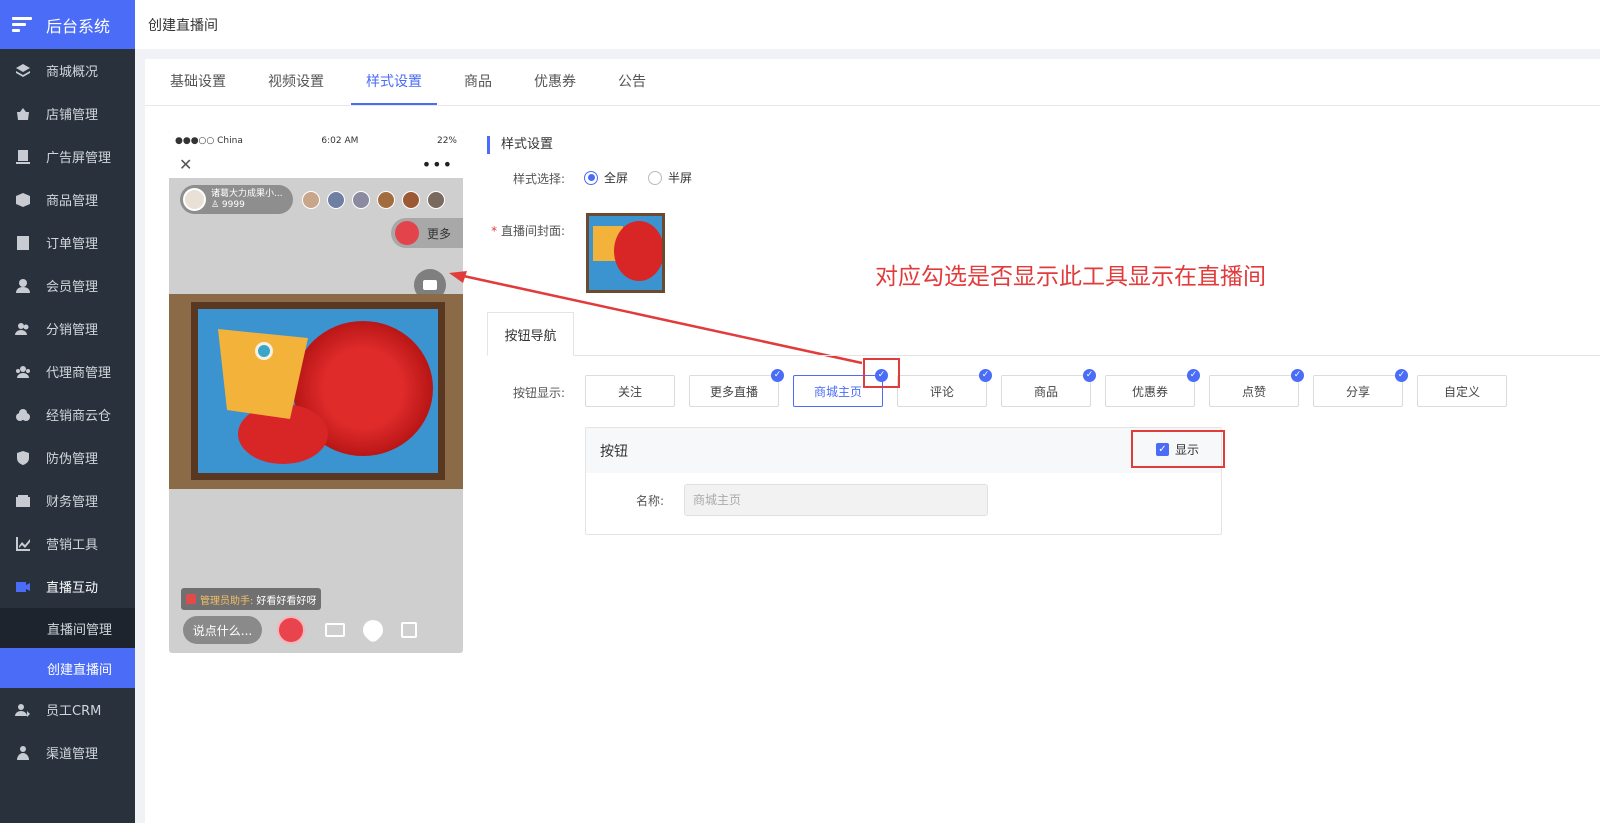 The width and height of the screenshot is (1600, 823). What do you see at coordinates (67, 668) in the screenshot?
I see `sidebar-sub-create-live: 创建直播间` at bounding box center [67, 668].